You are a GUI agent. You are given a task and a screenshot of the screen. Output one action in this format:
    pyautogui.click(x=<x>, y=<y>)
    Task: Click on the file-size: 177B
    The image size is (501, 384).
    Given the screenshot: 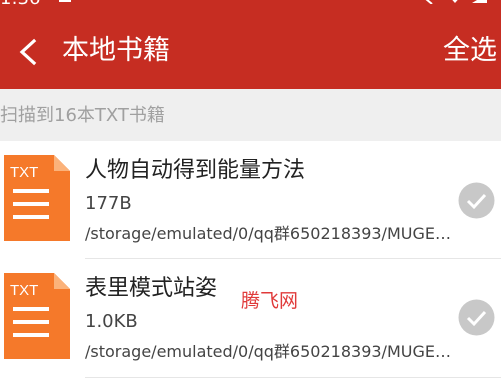 What is the action you would take?
    pyautogui.click(x=108, y=203)
    